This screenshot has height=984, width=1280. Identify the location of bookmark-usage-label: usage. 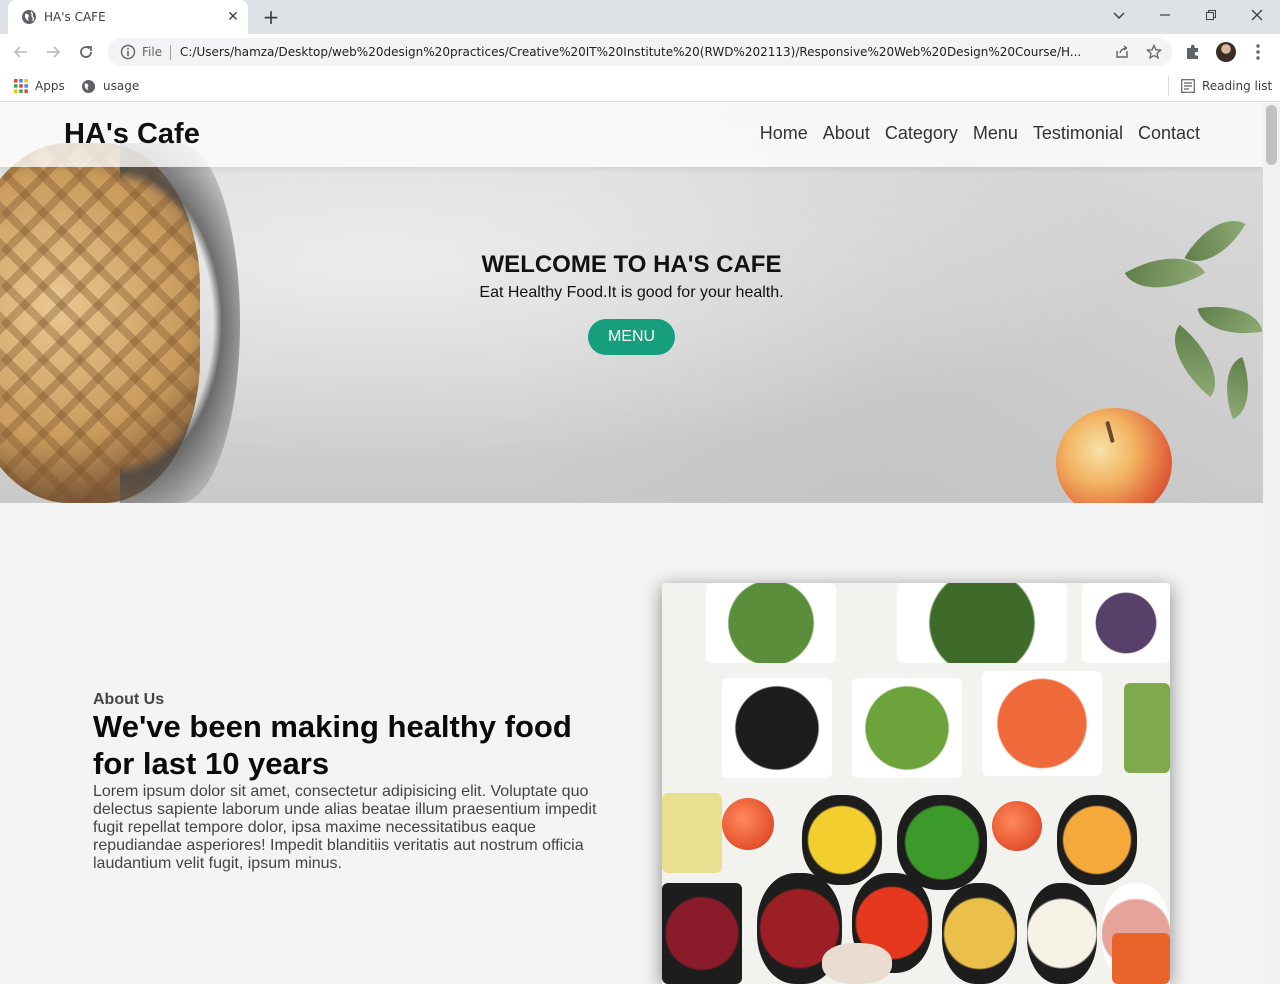
(121, 86).